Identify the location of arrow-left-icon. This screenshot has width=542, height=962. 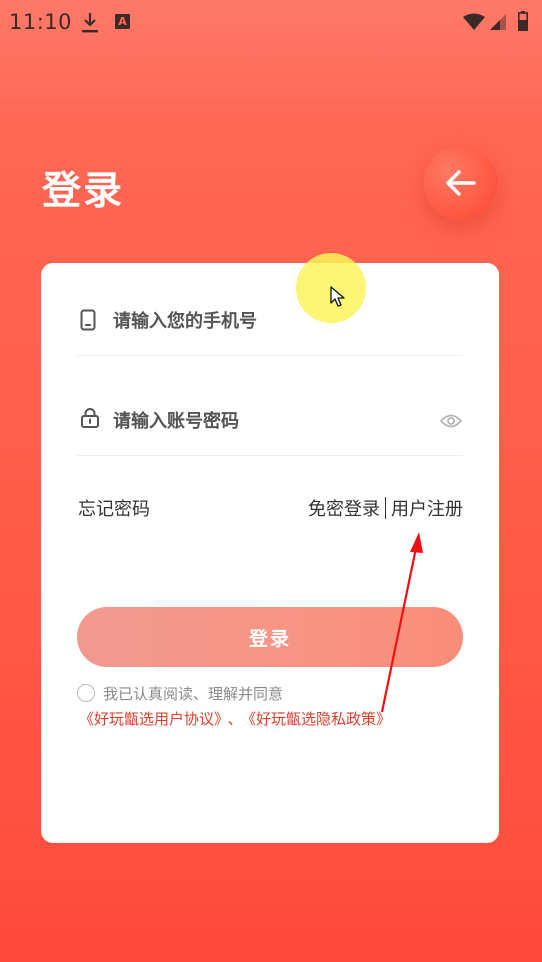
(461, 183).